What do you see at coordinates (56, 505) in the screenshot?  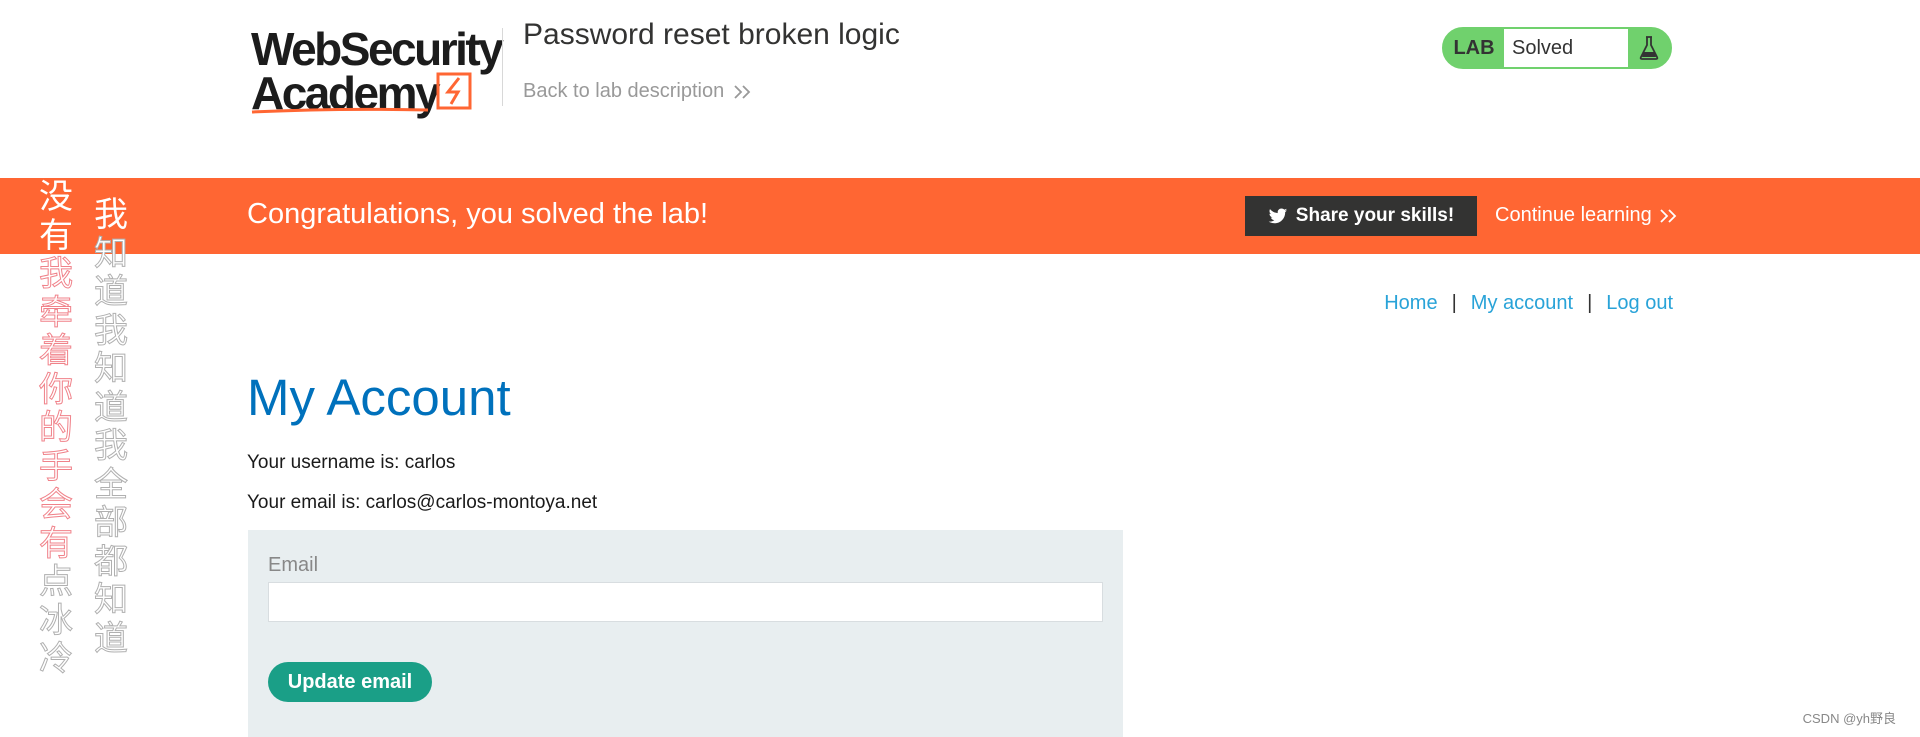 I see `overlay-char: 会` at bounding box center [56, 505].